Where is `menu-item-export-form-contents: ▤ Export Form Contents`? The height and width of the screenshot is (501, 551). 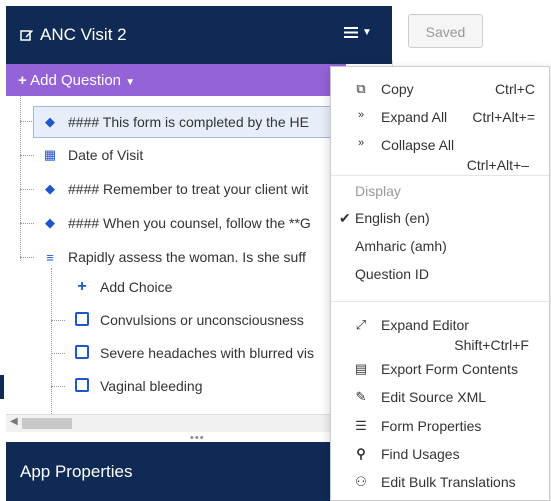 menu-item-export-form-contents: ▤ Export Form Contents is located at coordinates (440, 370).